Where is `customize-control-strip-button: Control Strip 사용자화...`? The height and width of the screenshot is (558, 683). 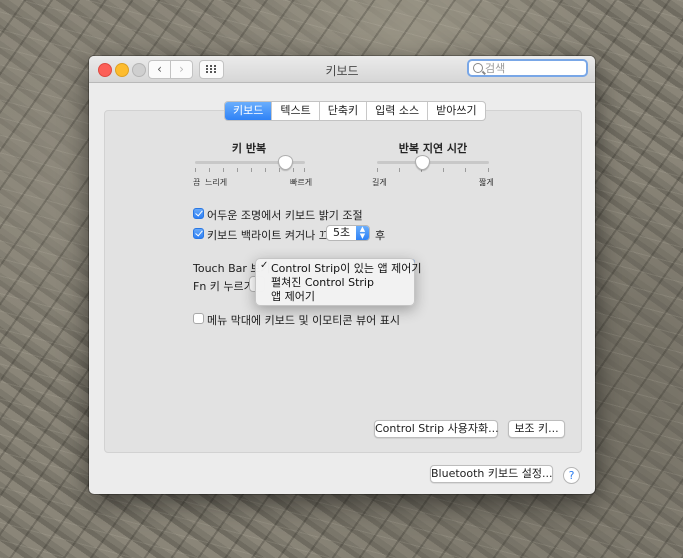 customize-control-strip-button: Control Strip 사용자화... is located at coordinates (436, 429).